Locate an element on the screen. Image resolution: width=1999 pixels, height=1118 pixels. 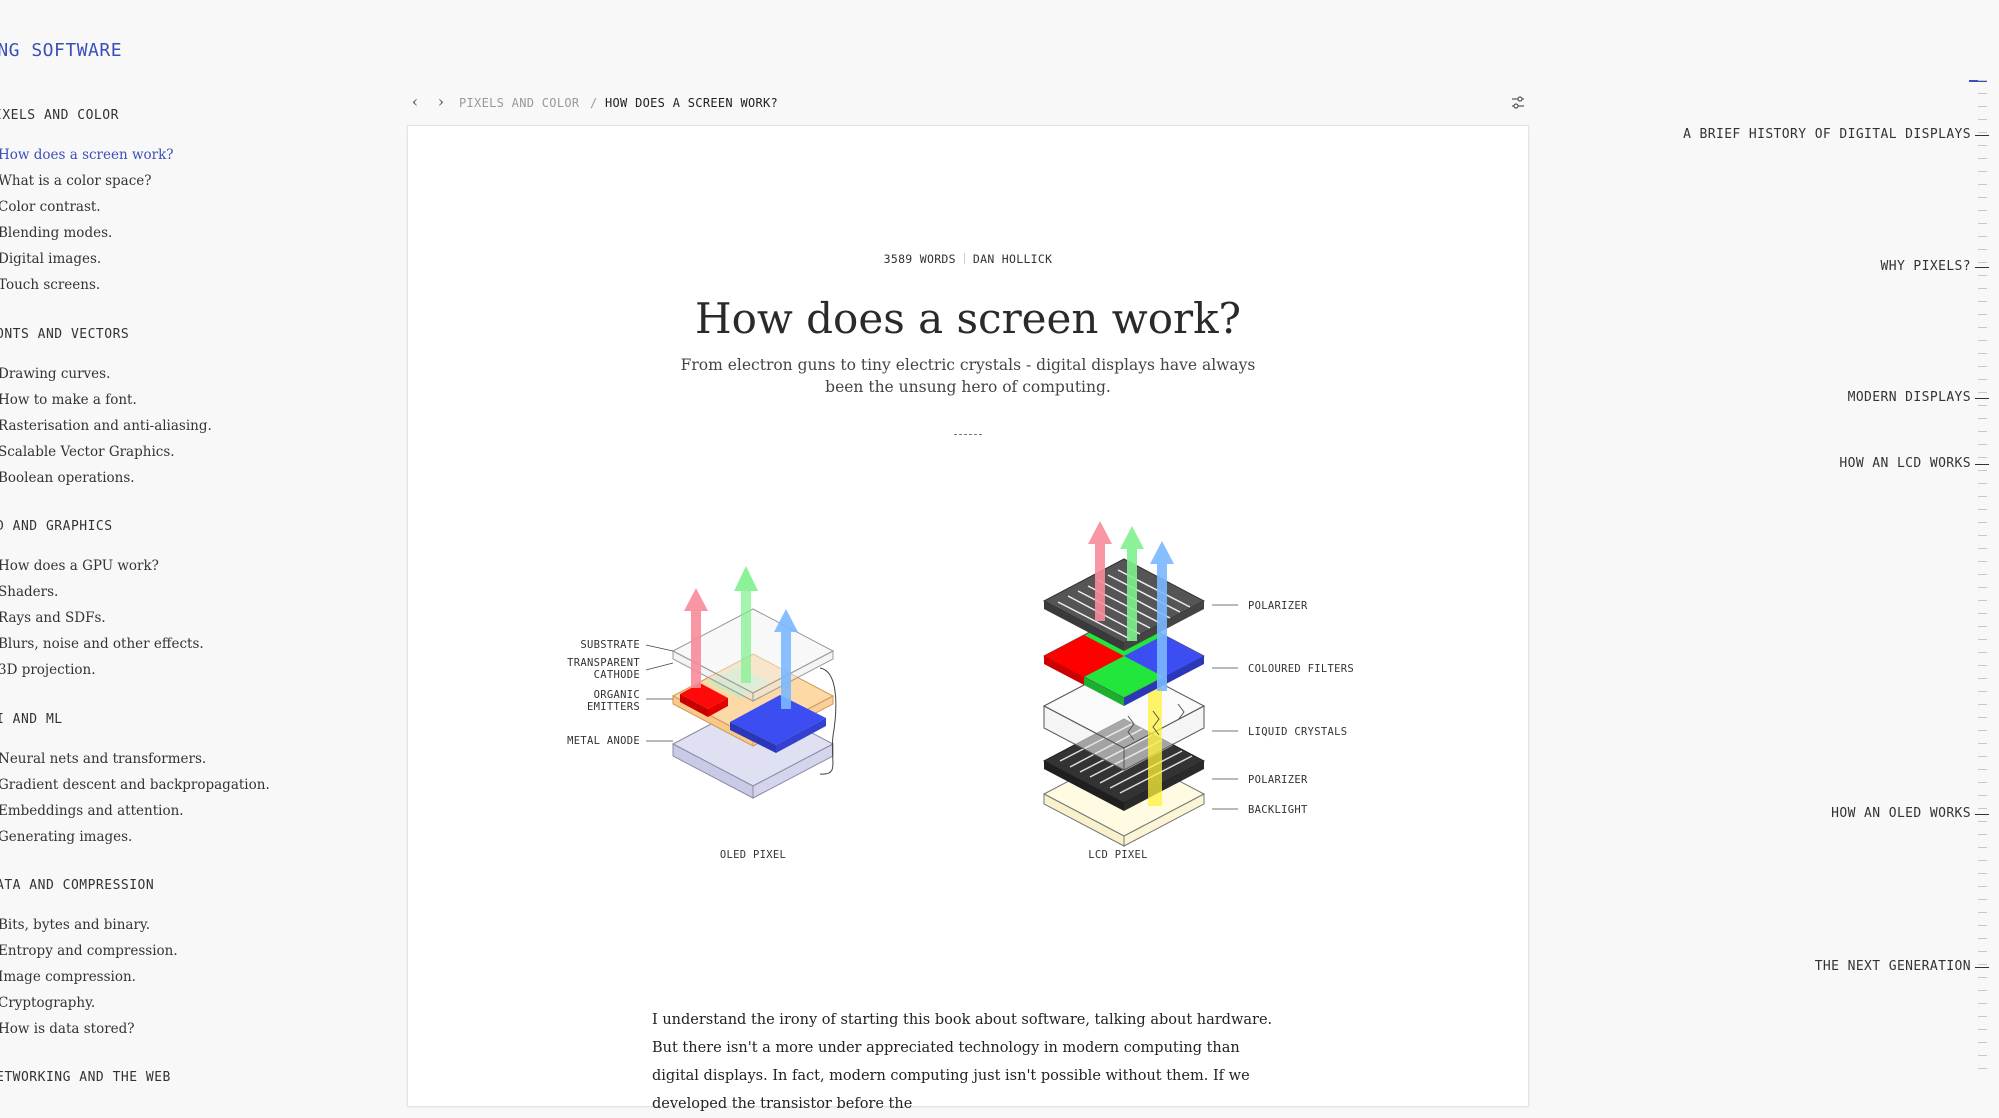
sidebar-section-title: ONTS AND VECTORS is located at coordinates (65, 334).